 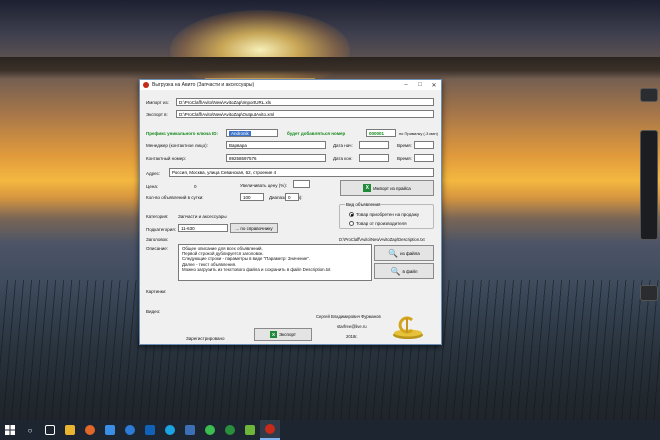 What do you see at coordinates (157, 248) in the screenshot?
I see `description-label: Описание:` at bounding box center [157, 248].